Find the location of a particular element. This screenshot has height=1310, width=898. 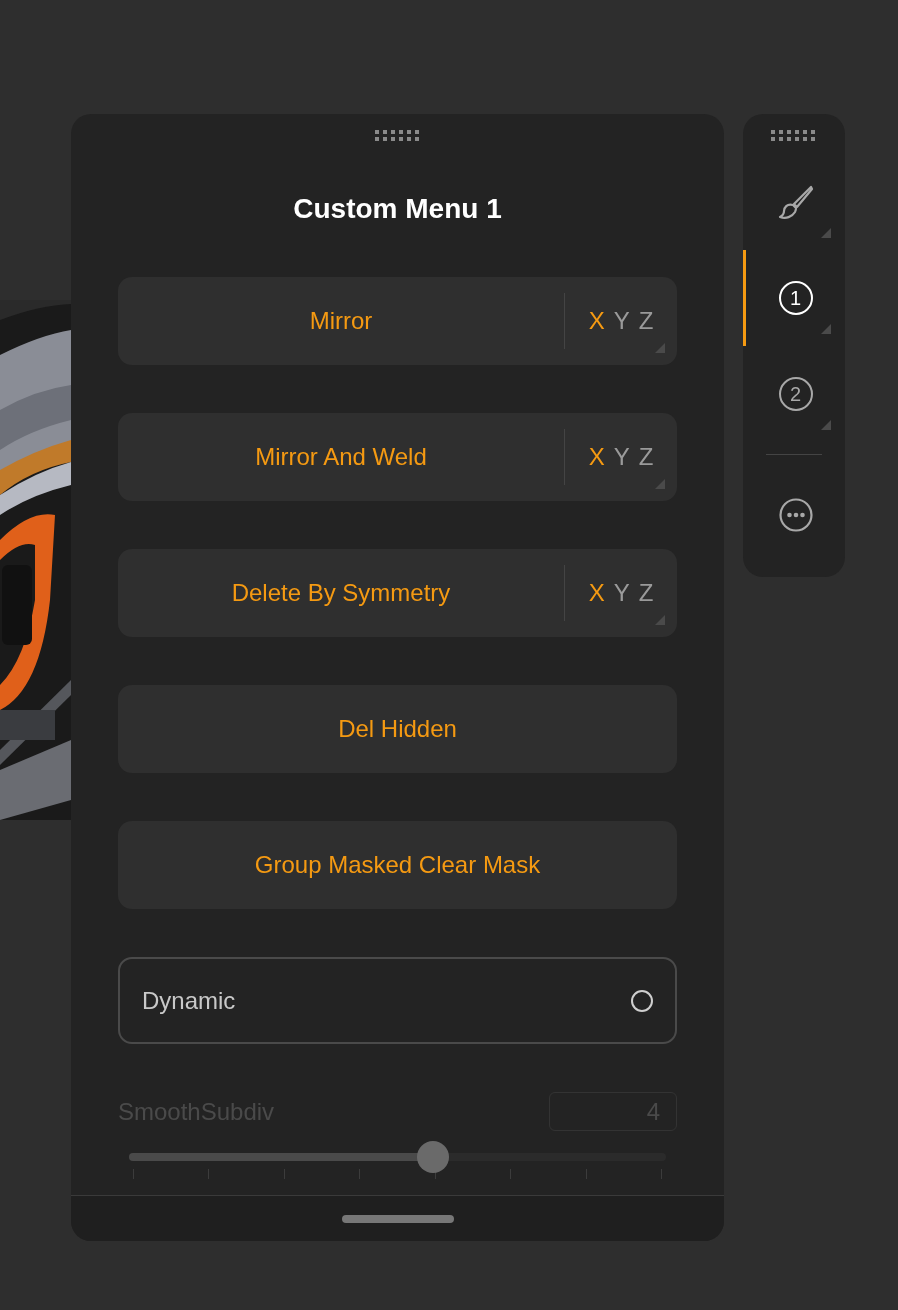

panel-title: Custom Menu 1 is located at coordinates (397, 209).